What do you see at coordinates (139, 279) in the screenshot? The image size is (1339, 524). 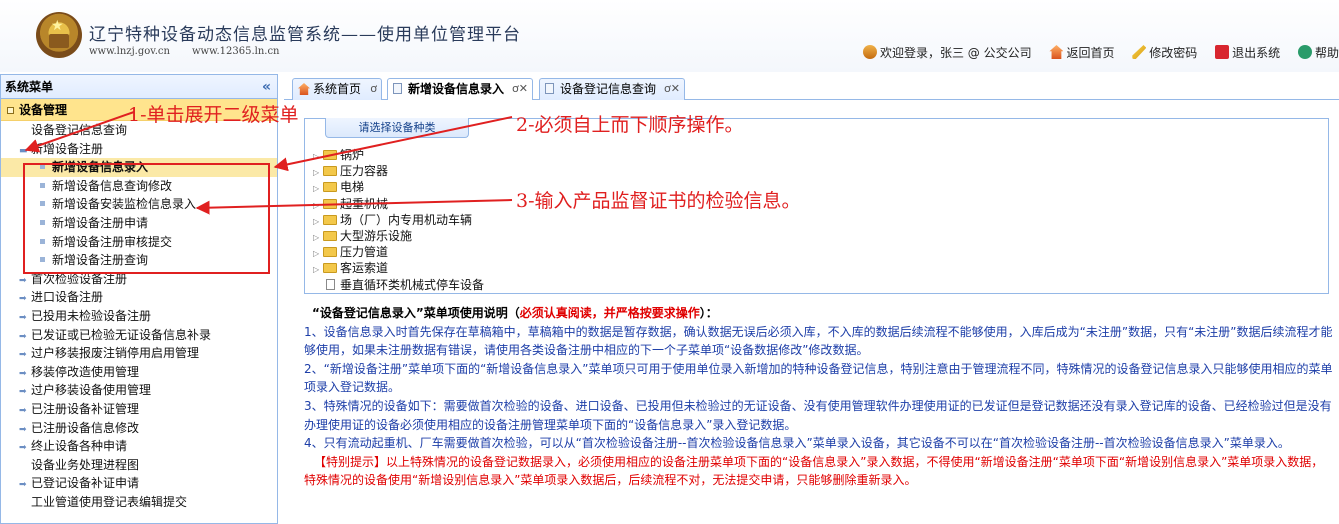 I see `menu-item: ➡ 首次检验设备注册` at bounding box center [139, 279].